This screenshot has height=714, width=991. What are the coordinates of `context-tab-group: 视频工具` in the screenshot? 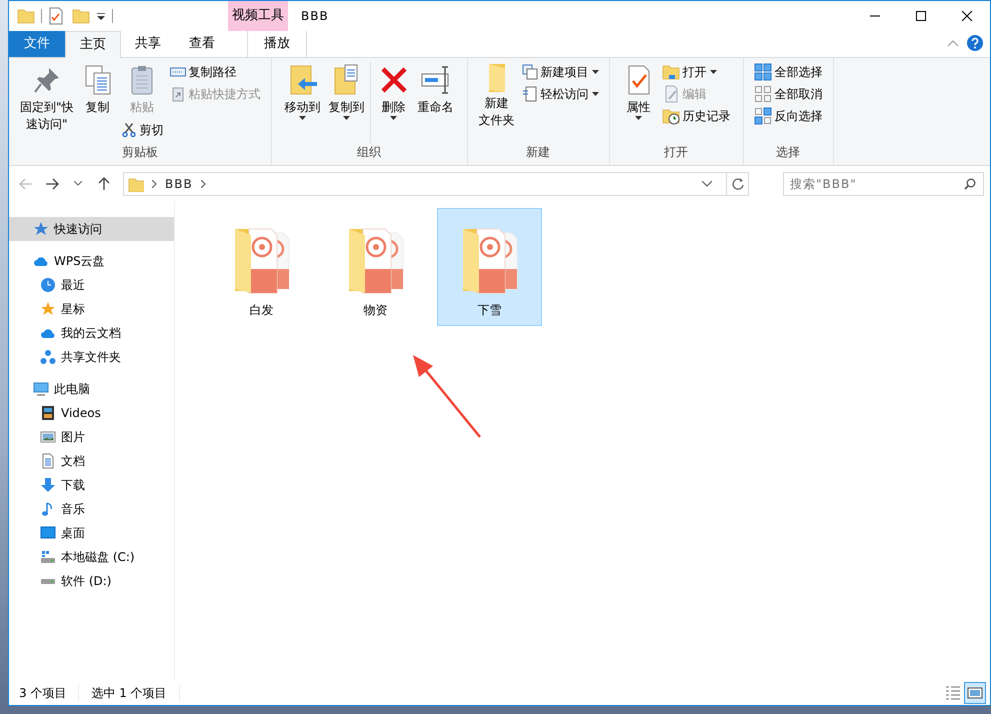 It's located at (258, 16).